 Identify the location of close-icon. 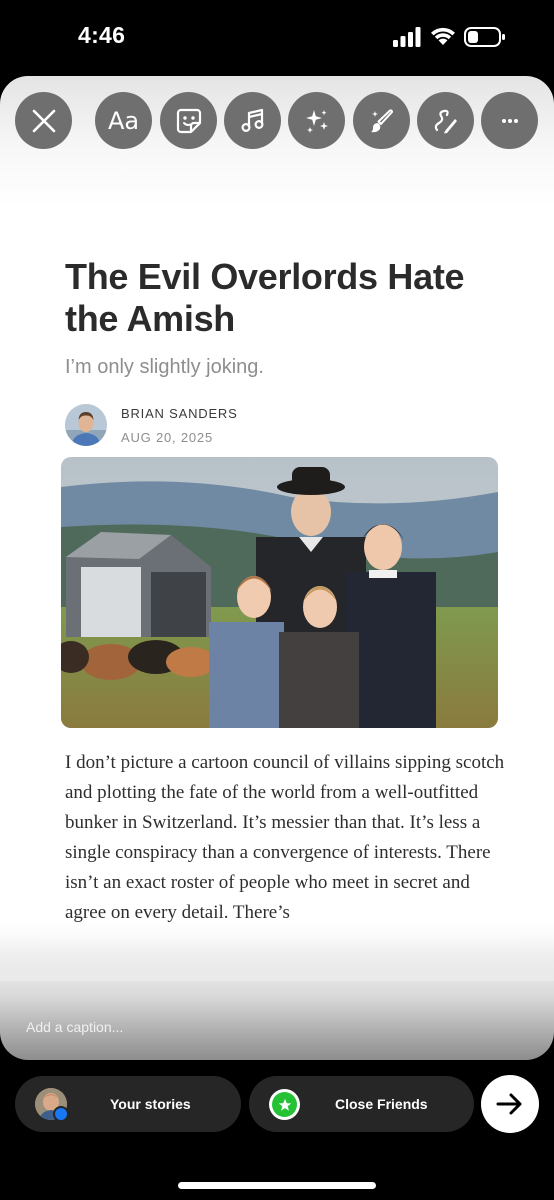
(43, 120).